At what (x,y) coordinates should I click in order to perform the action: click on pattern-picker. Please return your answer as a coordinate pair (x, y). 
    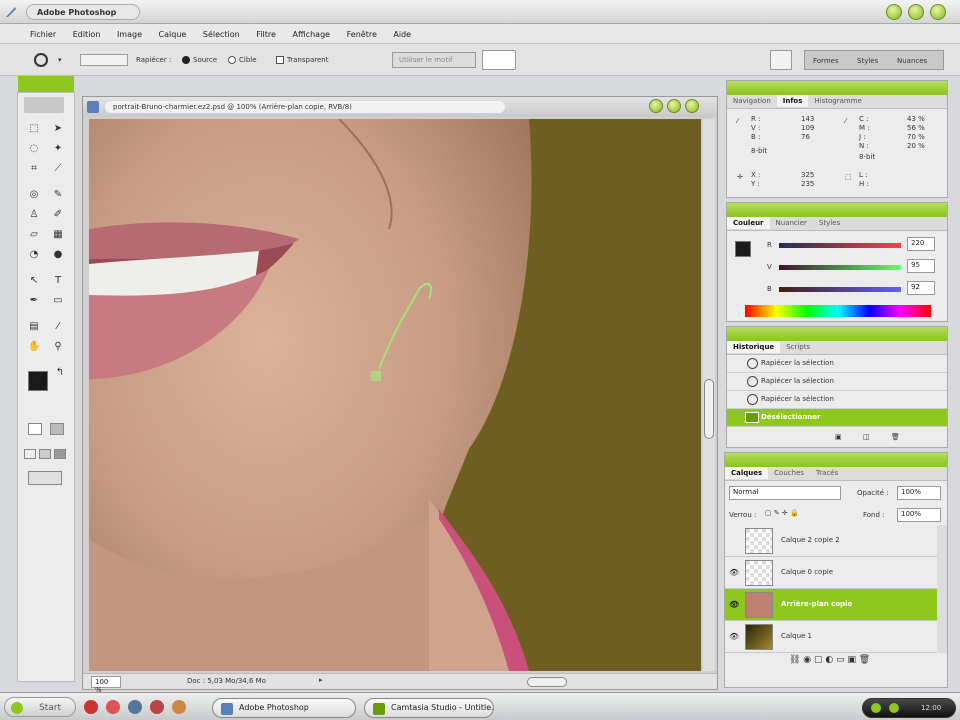
    Looking at the image, I should click on (499, 60).